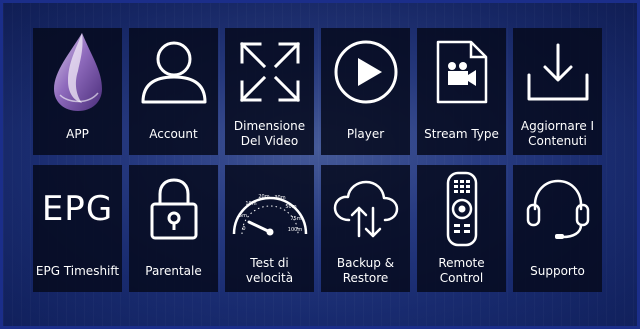  I want to click on video-file-icon, so click(461, 72).